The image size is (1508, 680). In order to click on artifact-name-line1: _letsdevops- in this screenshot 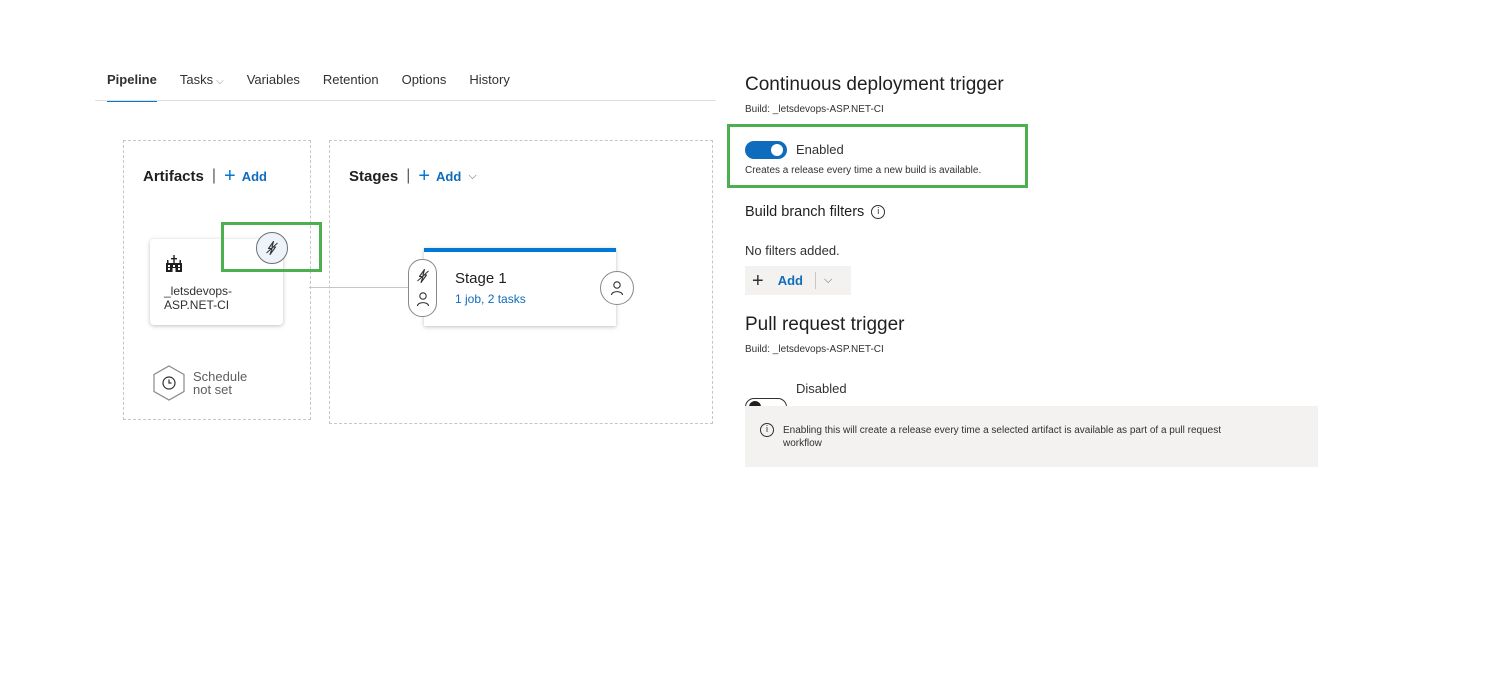, I will do `click(198, 291)`.